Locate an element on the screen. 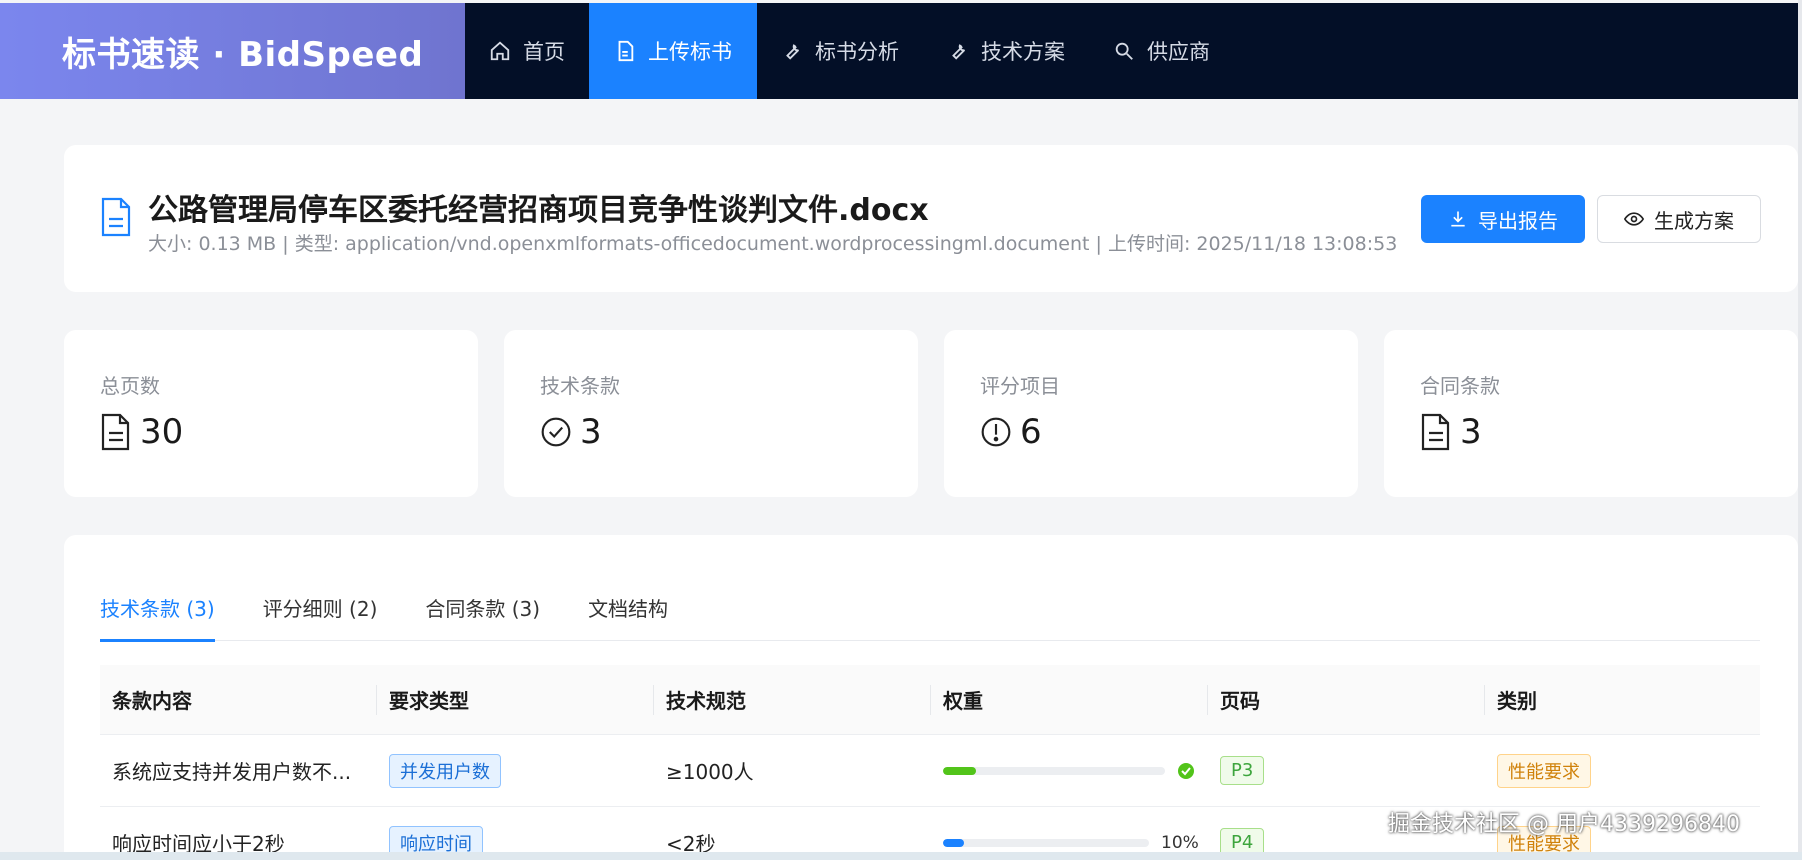  requirement-type-tag: 并发用户数 is located at coordinates (445, 770).